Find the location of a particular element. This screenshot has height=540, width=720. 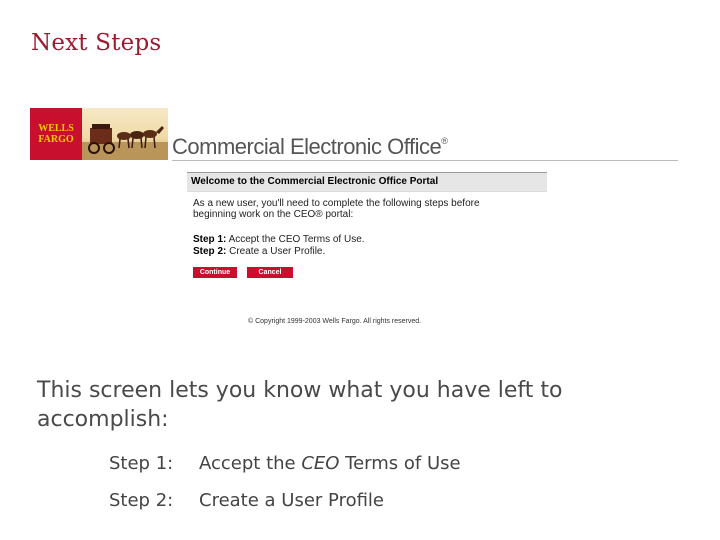

portal-step-2-label: Step 2: is located at coordinates (210, 251).